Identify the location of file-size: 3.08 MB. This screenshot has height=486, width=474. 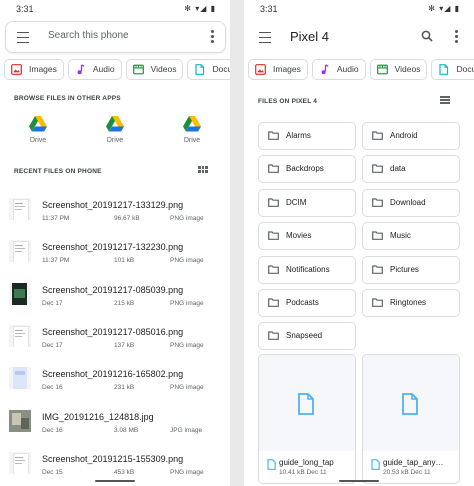
(126, 430).